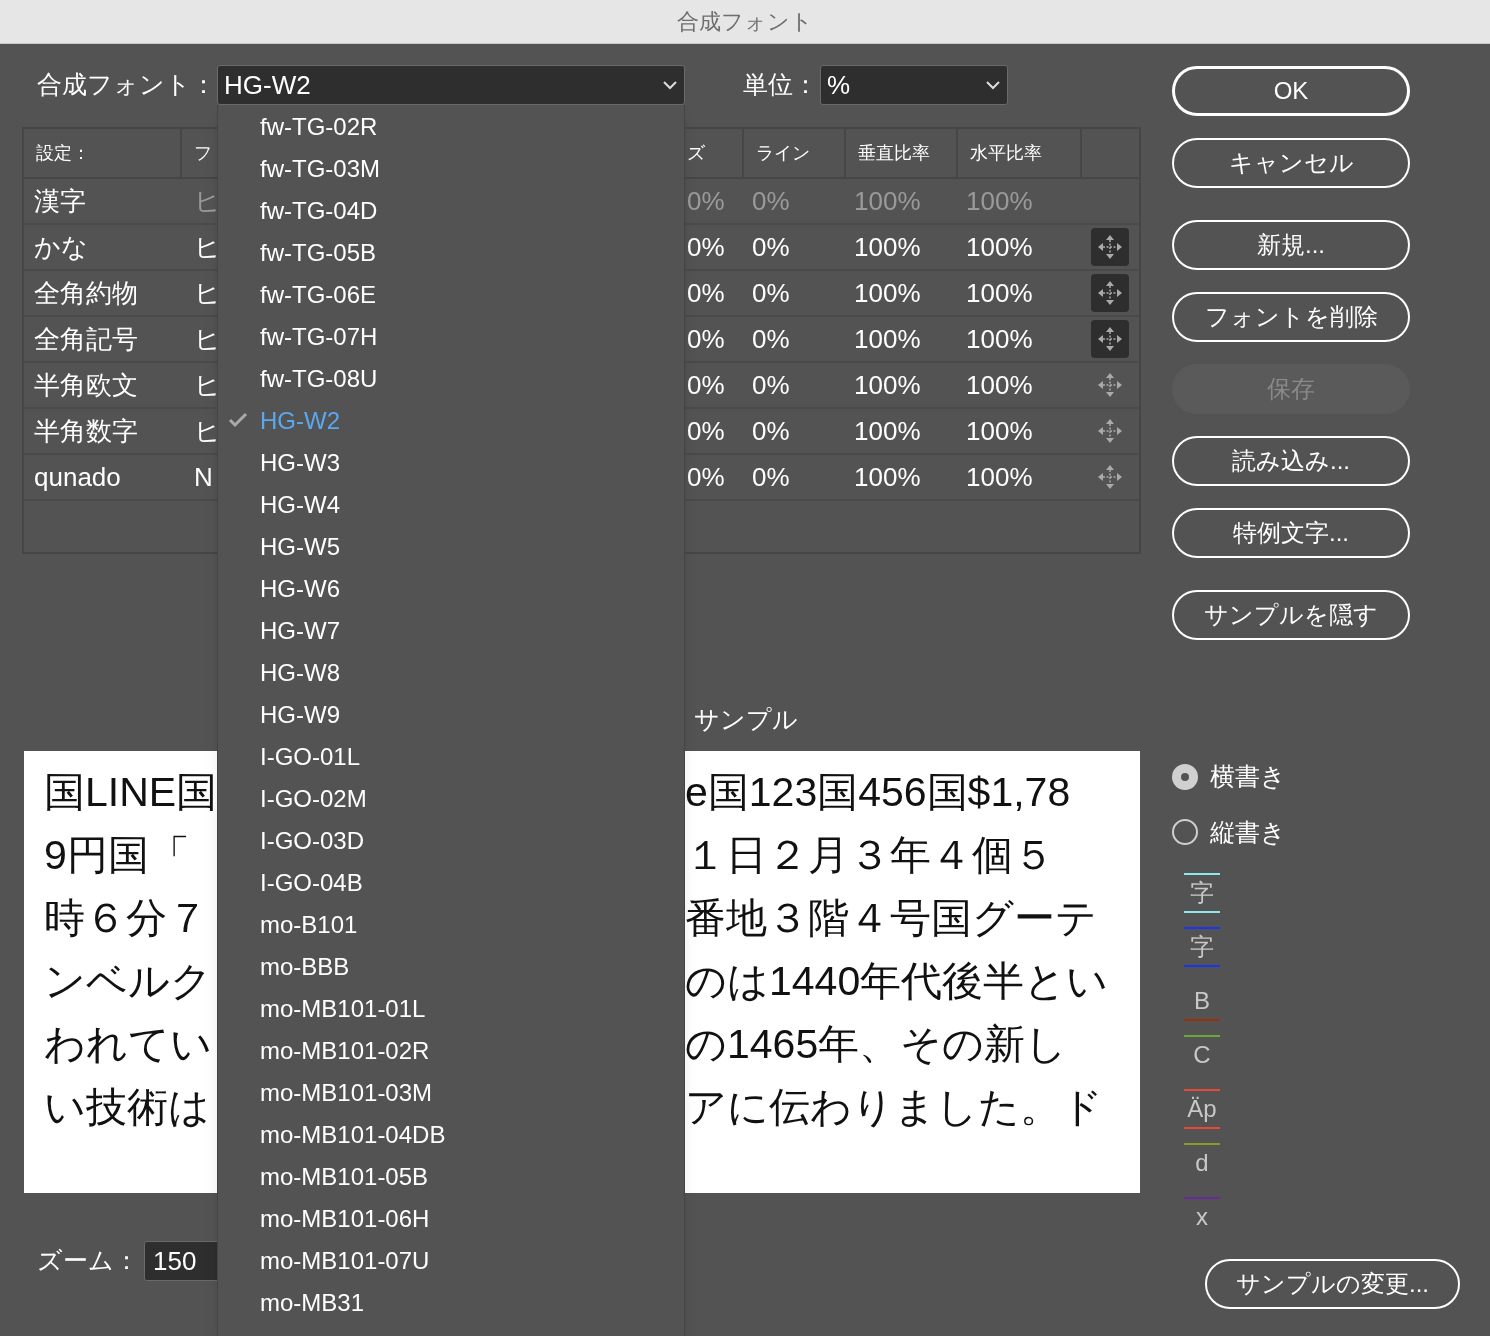 This screenshot has width=1490, height=1336. I want to click on dropdown-item: HG-W5, so click(451, 547).